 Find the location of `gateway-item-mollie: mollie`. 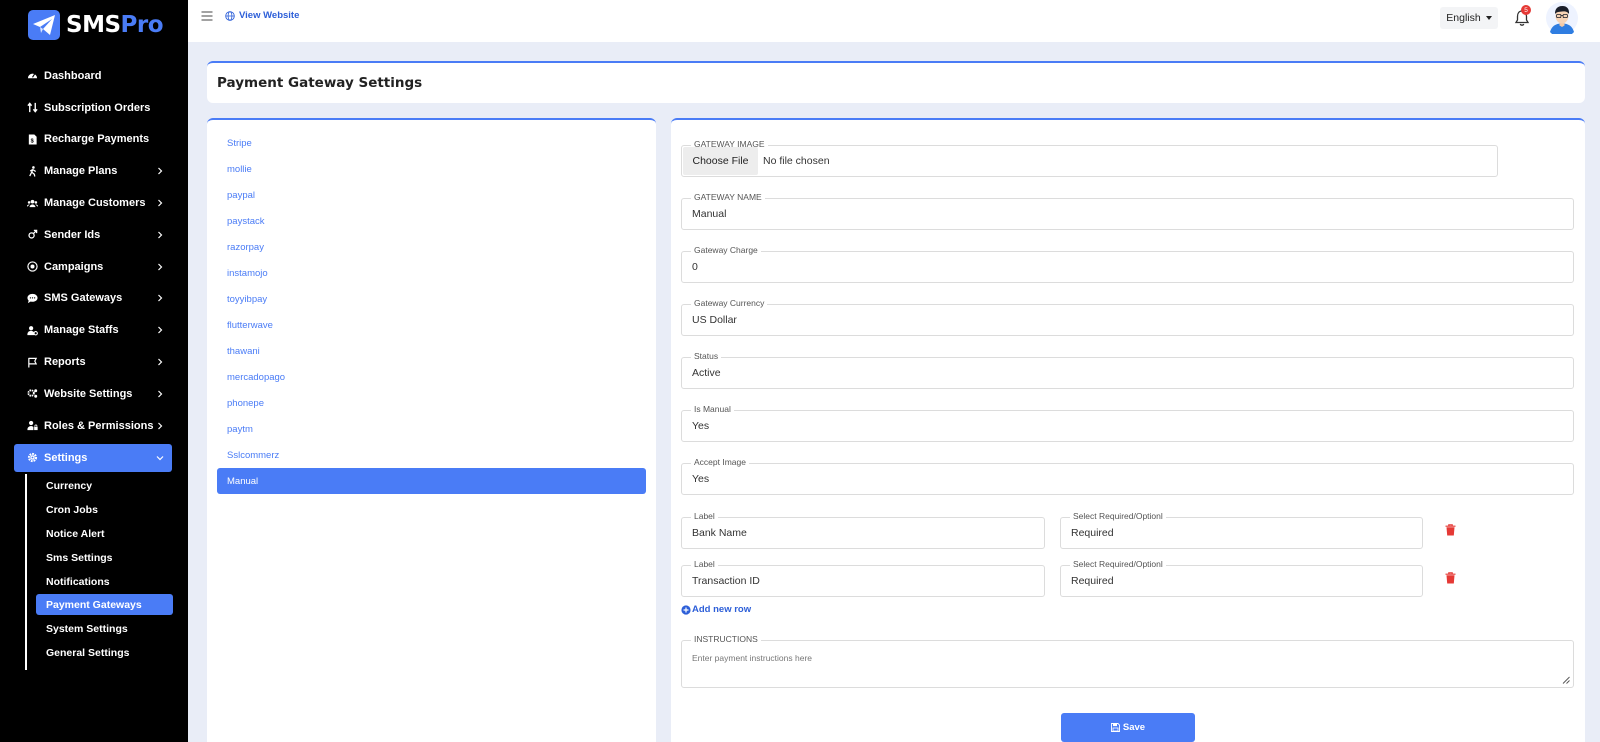

gateway-item-mollie: mollie is located at coordinates (431, 169).